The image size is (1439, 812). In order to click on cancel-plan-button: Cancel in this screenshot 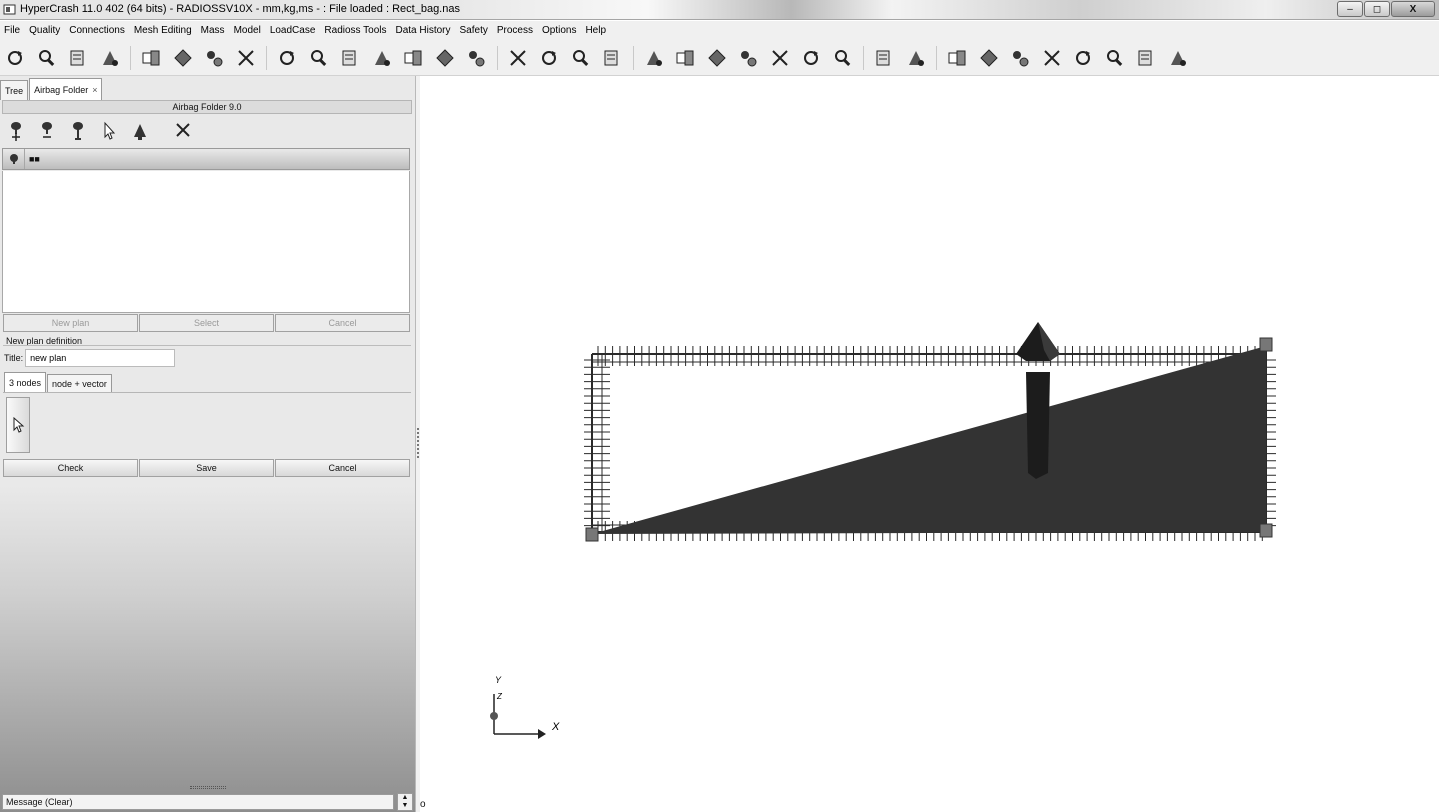, I will do `click(342, 323)`.